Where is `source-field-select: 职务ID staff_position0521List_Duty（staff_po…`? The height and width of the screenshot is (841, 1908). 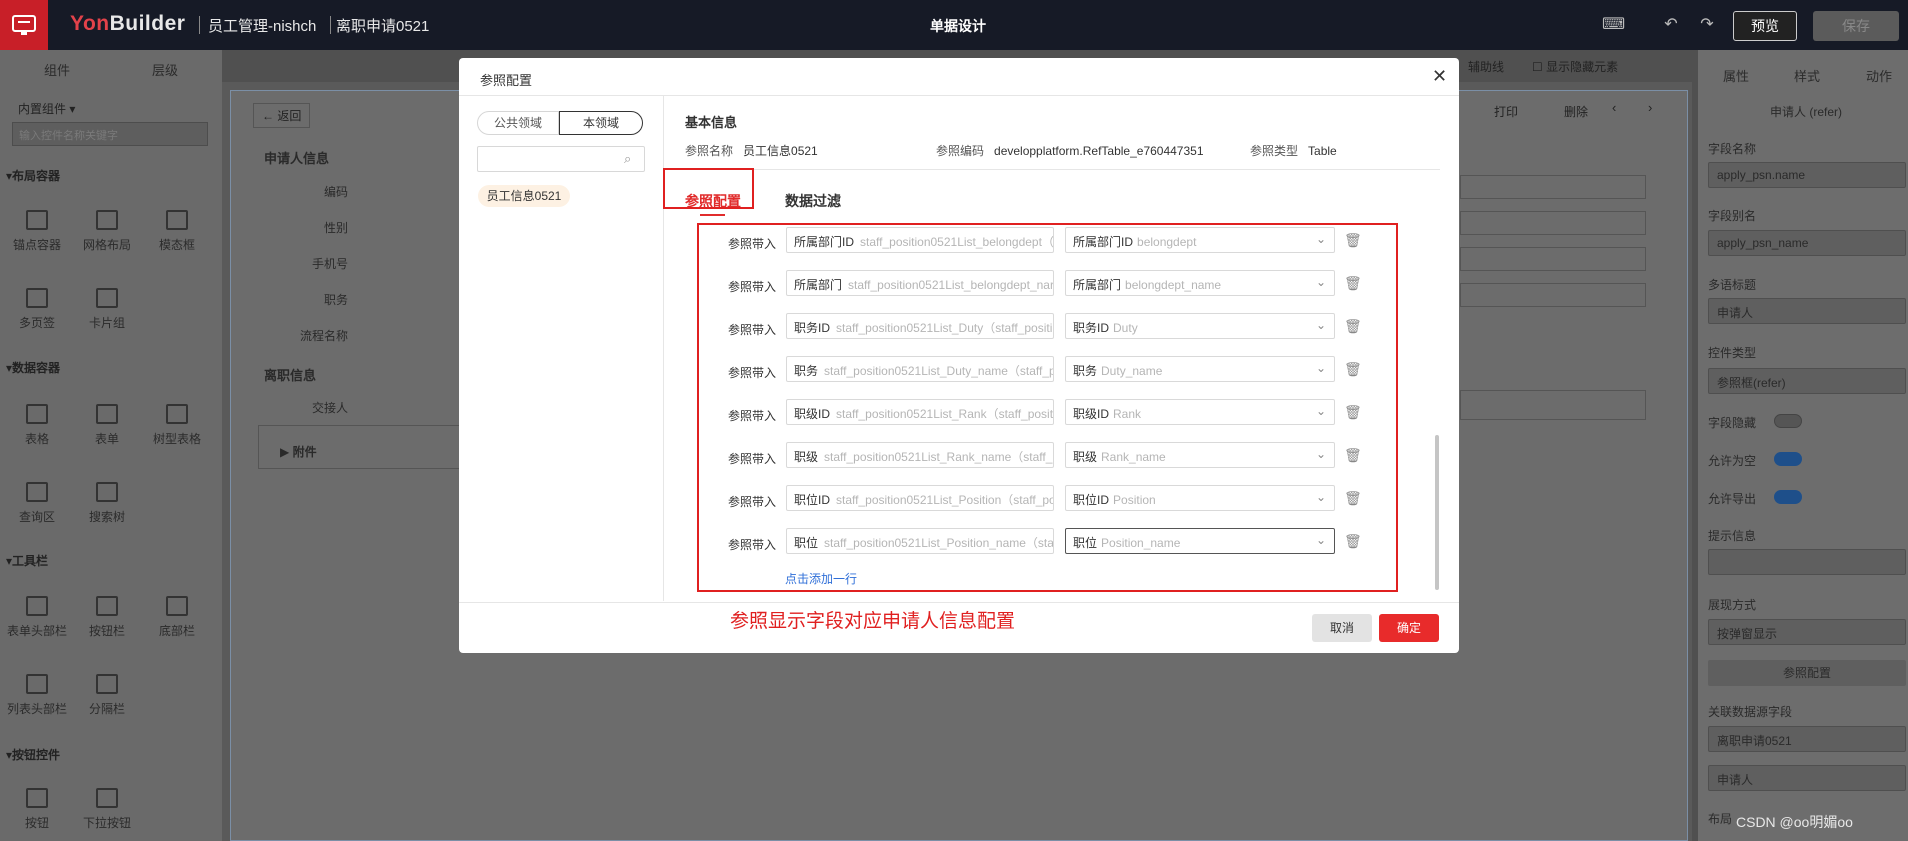 source-field-select: 职务ID staff_position0521List_Duty（staff_po… is located at coordinates (920, 326).